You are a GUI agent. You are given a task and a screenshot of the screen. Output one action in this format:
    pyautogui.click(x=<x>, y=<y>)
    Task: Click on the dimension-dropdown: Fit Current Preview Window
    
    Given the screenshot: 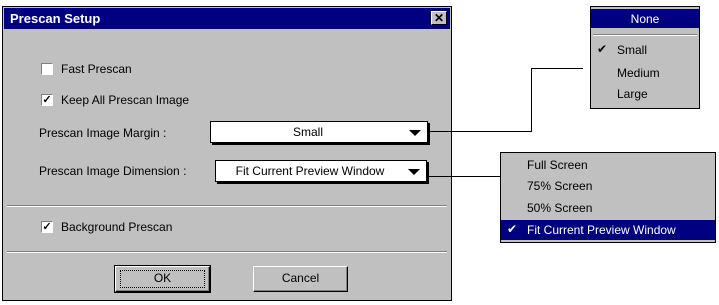 What is the action you would take?
    pyautogui.click(x=321, y=171)
    